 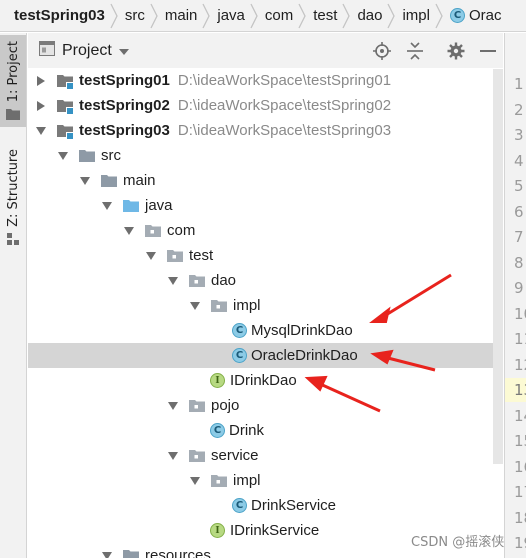 What do you see at coordinates (488, 51) in the screenshot?
I see `hide-icon` at bounding box center [488, 51].